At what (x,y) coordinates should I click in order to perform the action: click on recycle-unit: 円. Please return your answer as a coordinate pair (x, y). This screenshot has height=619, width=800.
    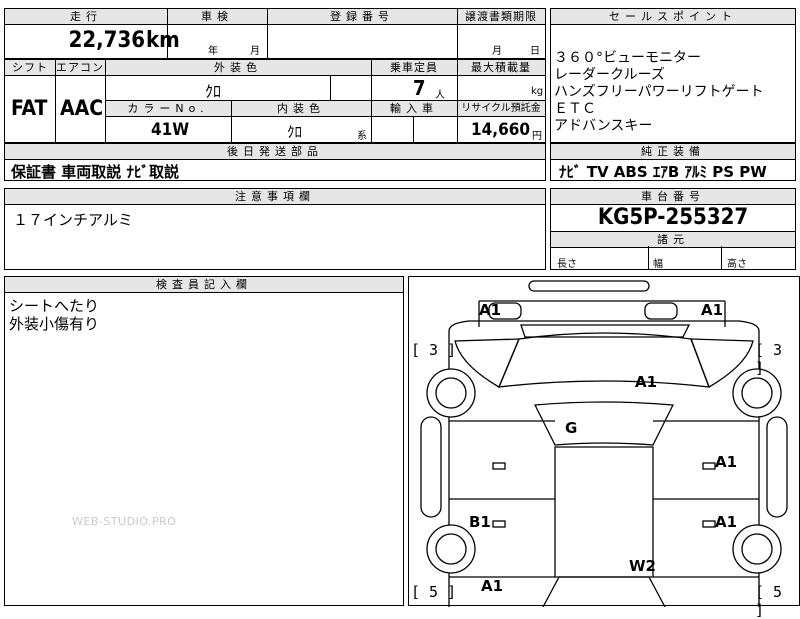
    Looking at the image, I should click on (537, 136).